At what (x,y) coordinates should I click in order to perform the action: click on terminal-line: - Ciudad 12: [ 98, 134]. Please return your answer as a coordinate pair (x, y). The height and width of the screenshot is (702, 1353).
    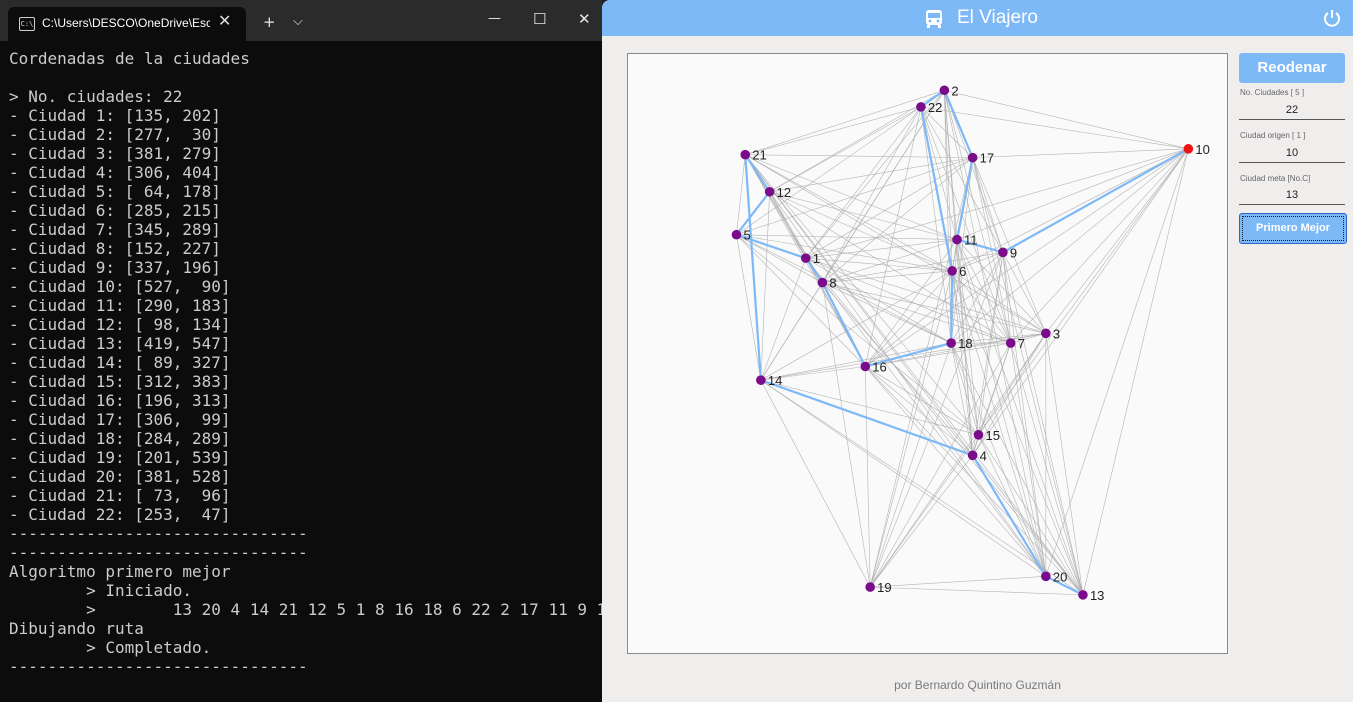
    Looking at the image, I should click on (120, 324).